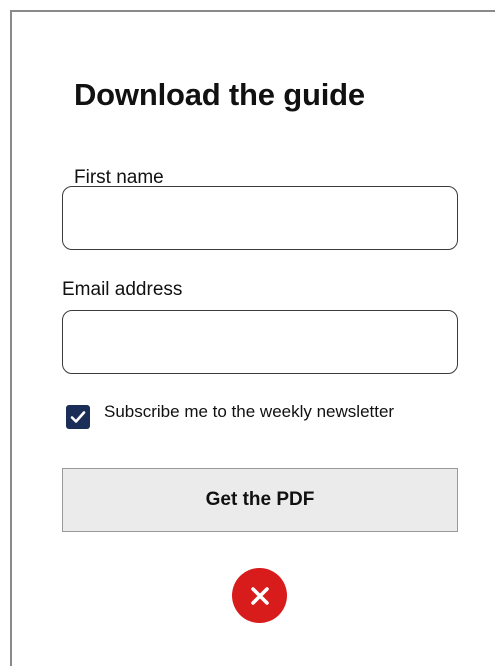  I want to click on email-input, so click(260, 342).